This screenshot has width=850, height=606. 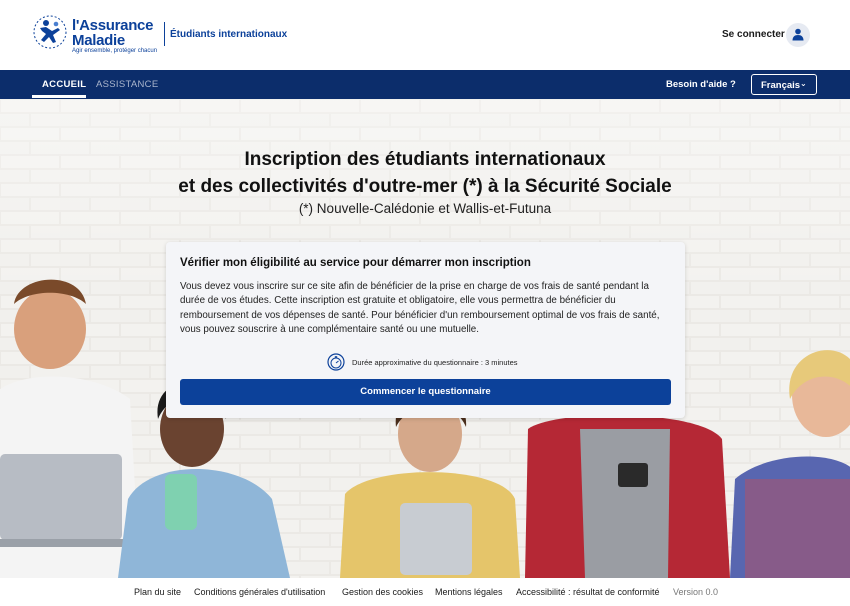 I want to click on language-select-value: Français, so click(x=781, y=85).